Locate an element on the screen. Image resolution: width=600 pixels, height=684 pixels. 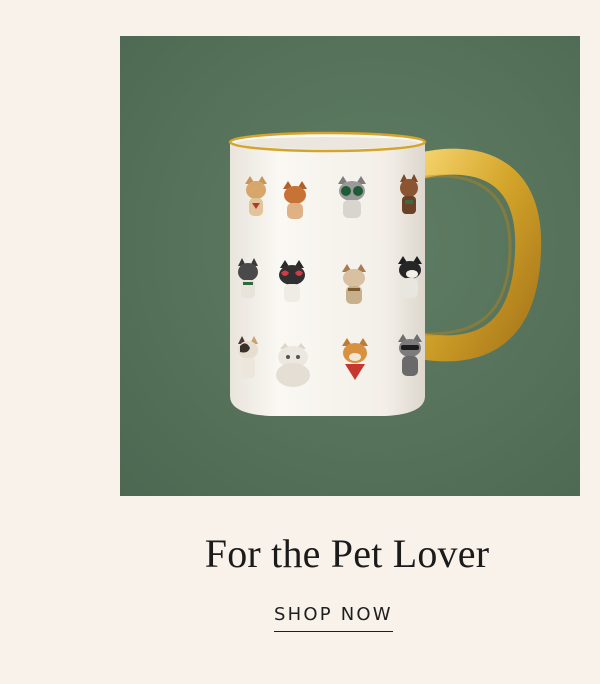
promo-headline: For the Pet Lover is located at coordinates (347, 553).